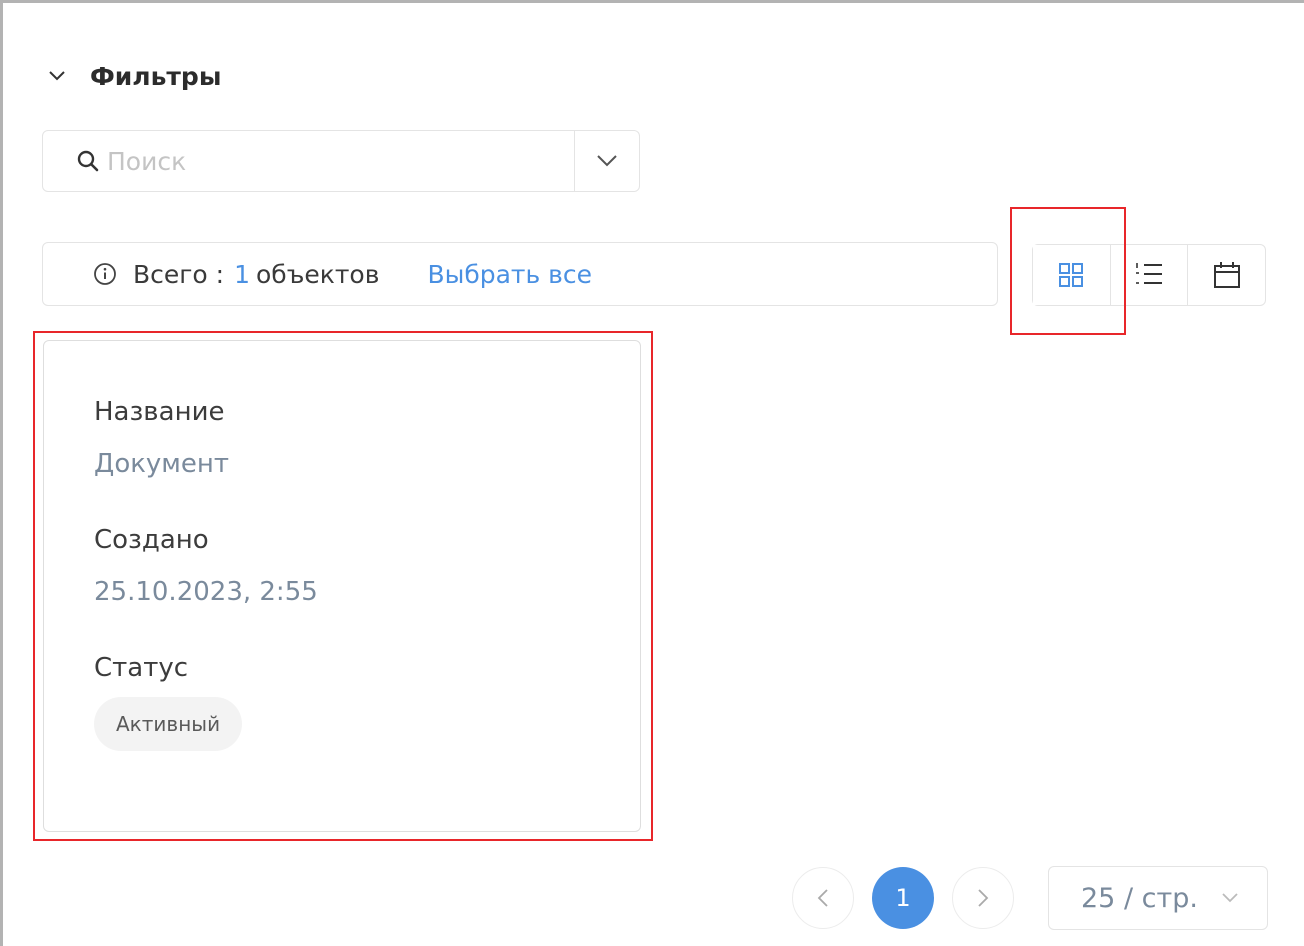 The image size is (1304, 946). I want to click on filters-toggle: Фильтры, so click(132, 76).